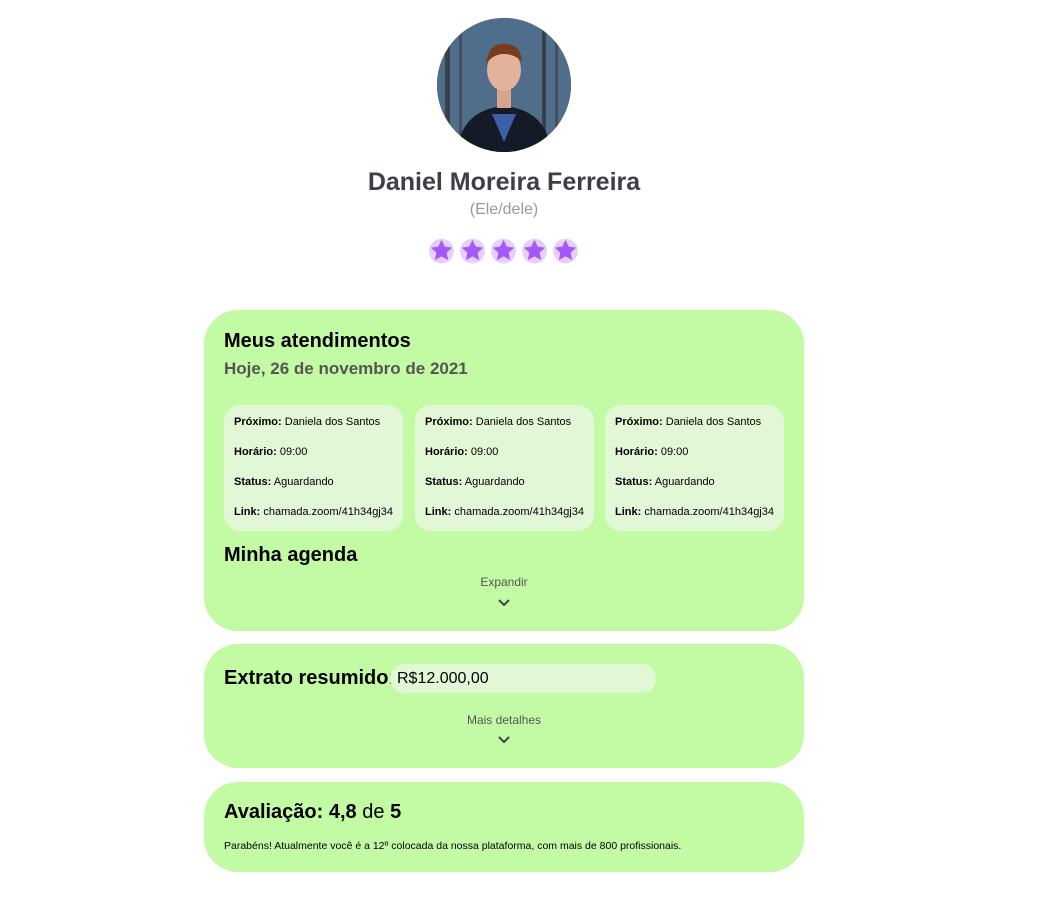  Describe the element at coordinates (373, 812) in the screenshot. I see `rating-connector: de` at that location.